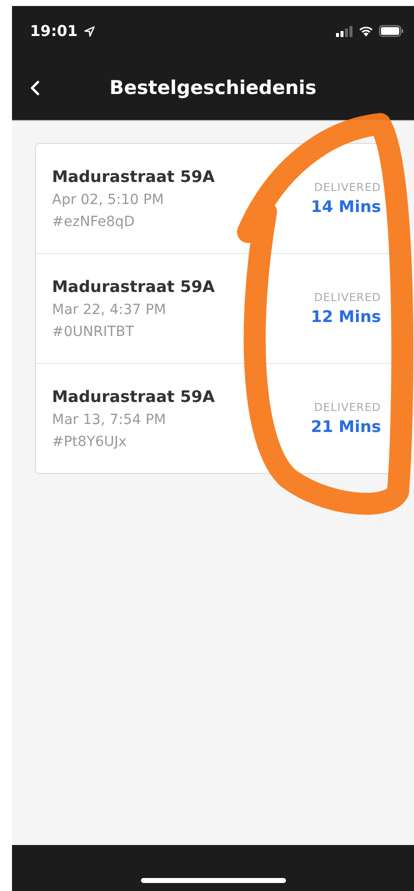  Describe the element at coordinates (89, 31) in the screenshot. I see `location-arrow-icon` at that location.